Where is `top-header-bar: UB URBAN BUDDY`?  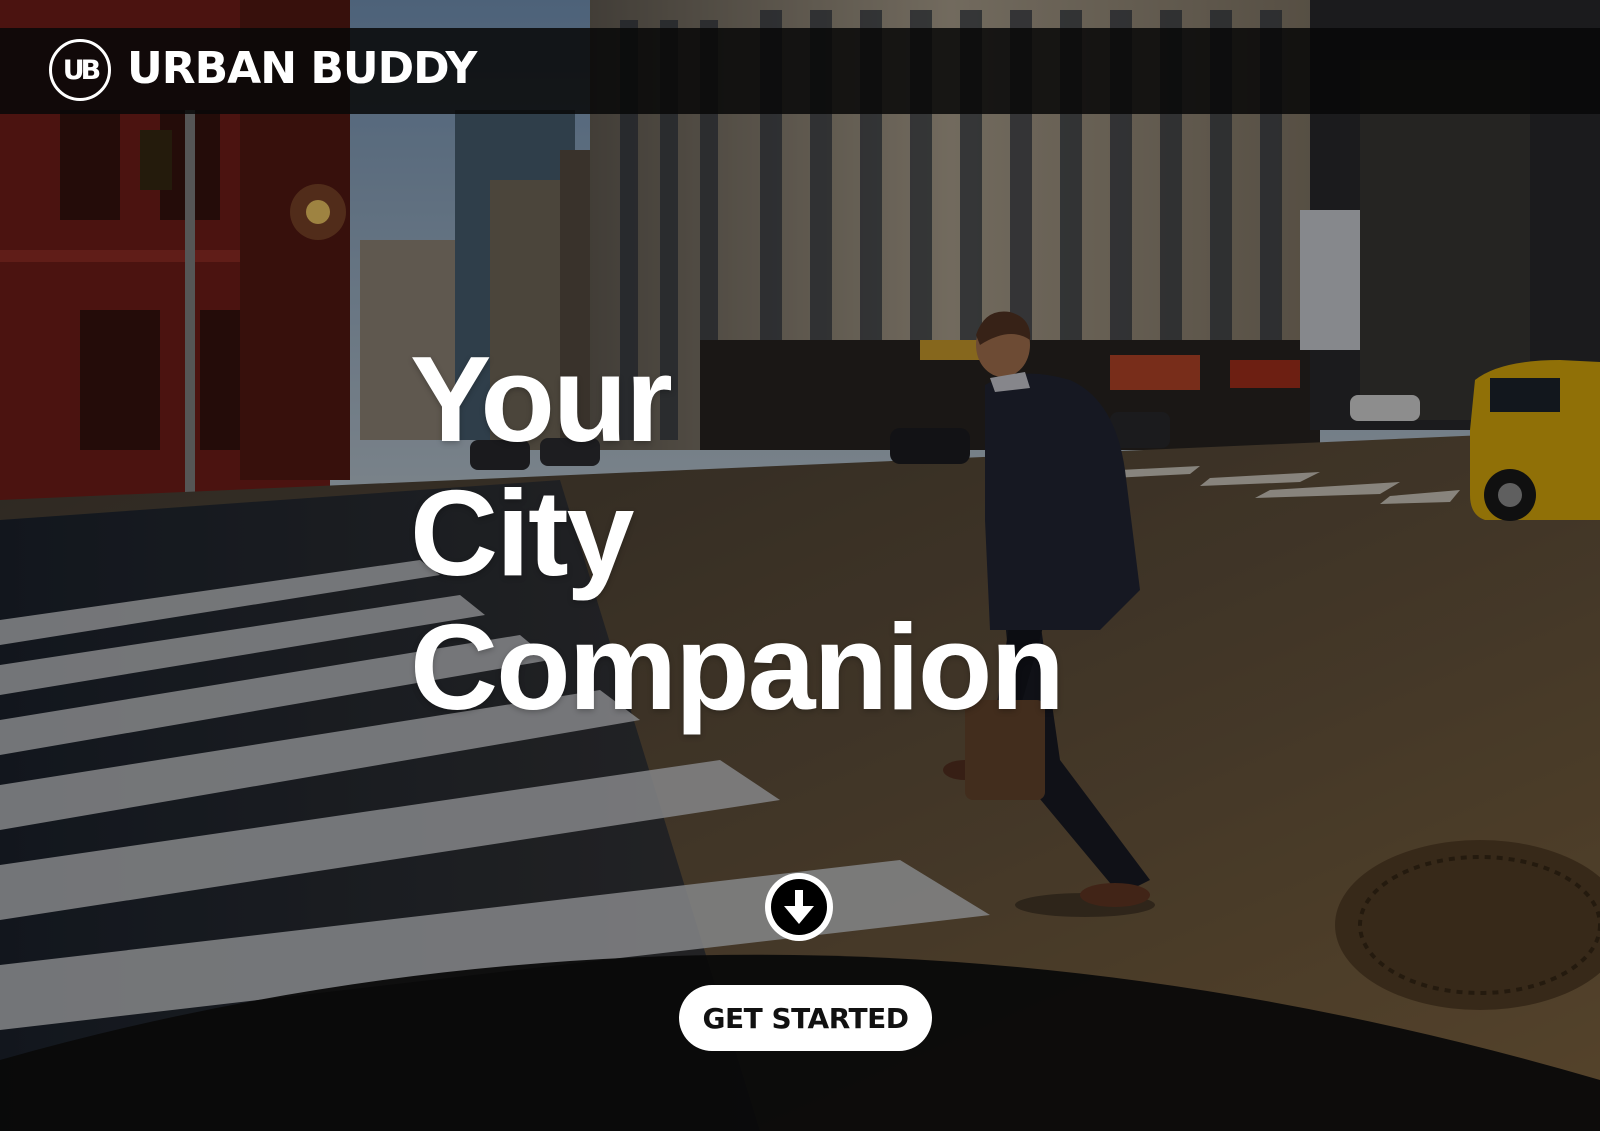 top-header-bar: UB URBAN BUDDY is located at coordinates (800, 71).